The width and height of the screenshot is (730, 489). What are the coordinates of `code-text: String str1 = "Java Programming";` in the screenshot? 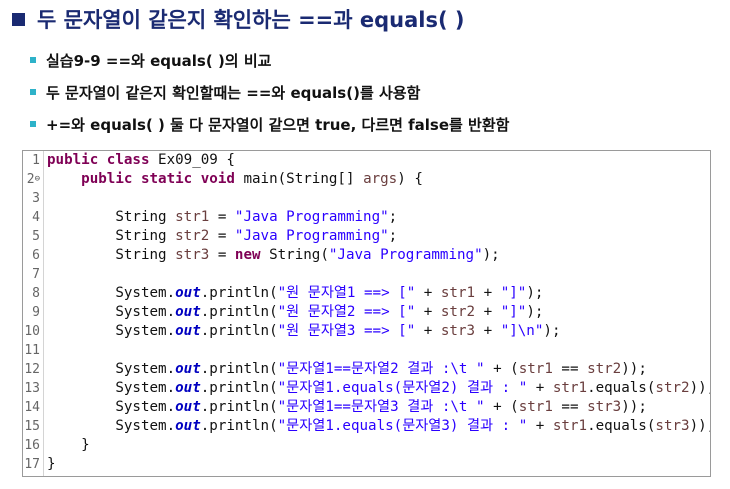 It's located at (222, 217).